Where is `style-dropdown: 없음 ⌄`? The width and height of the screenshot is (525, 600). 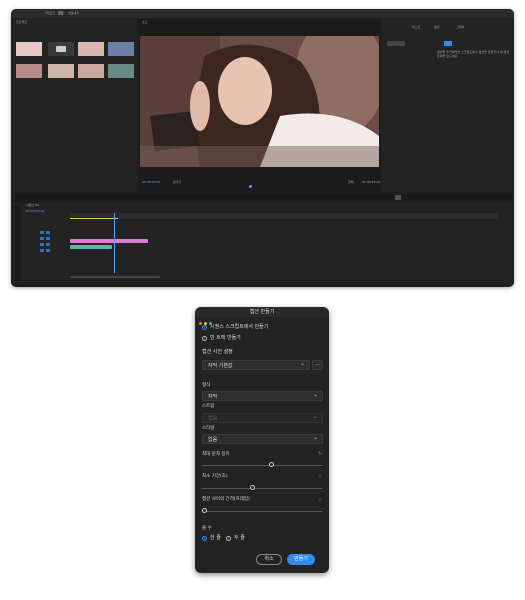
style-dropdown: 없음 ⌄ is located at coordinates (262, 439).